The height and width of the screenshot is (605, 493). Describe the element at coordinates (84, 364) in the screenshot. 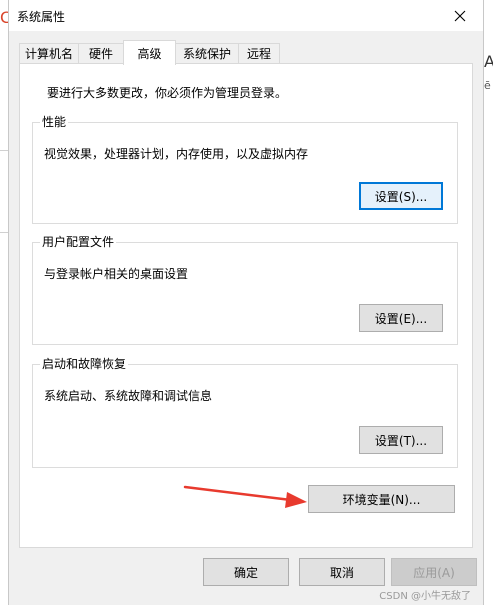

I see `group-title: 启动和故障恢复` at that location.